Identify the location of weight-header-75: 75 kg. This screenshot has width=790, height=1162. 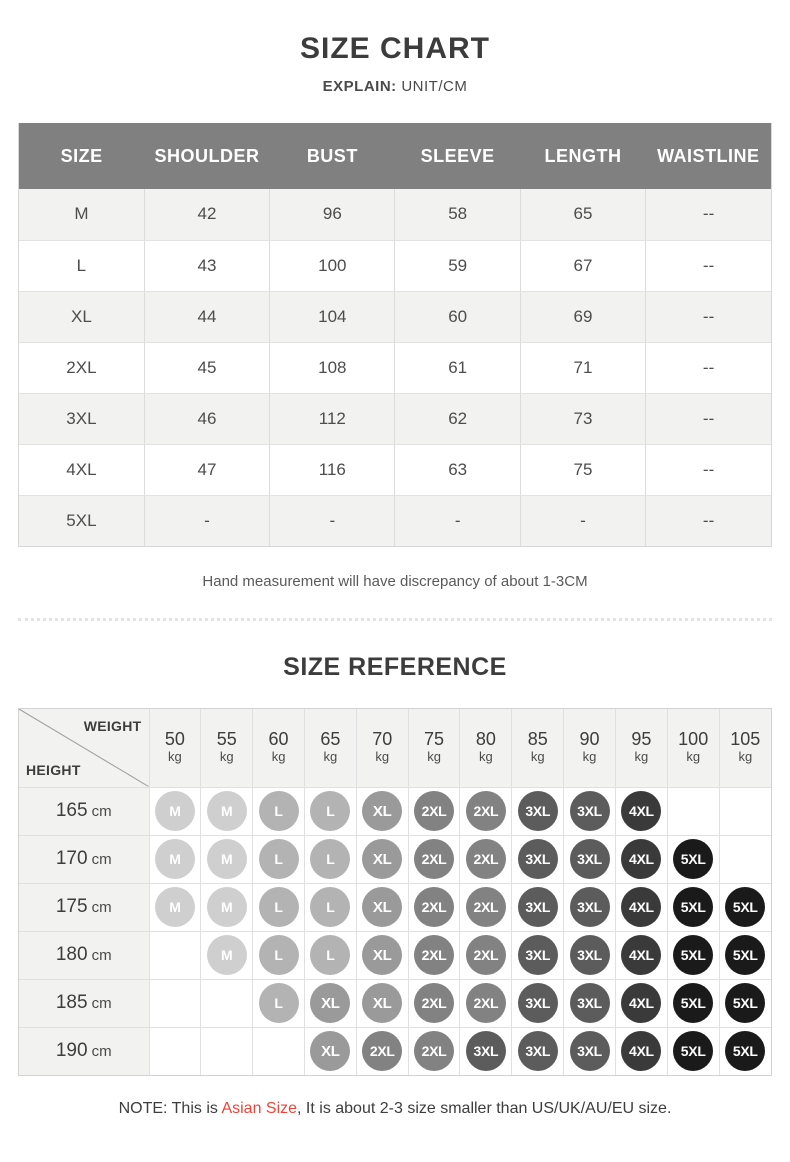
(434, 748).